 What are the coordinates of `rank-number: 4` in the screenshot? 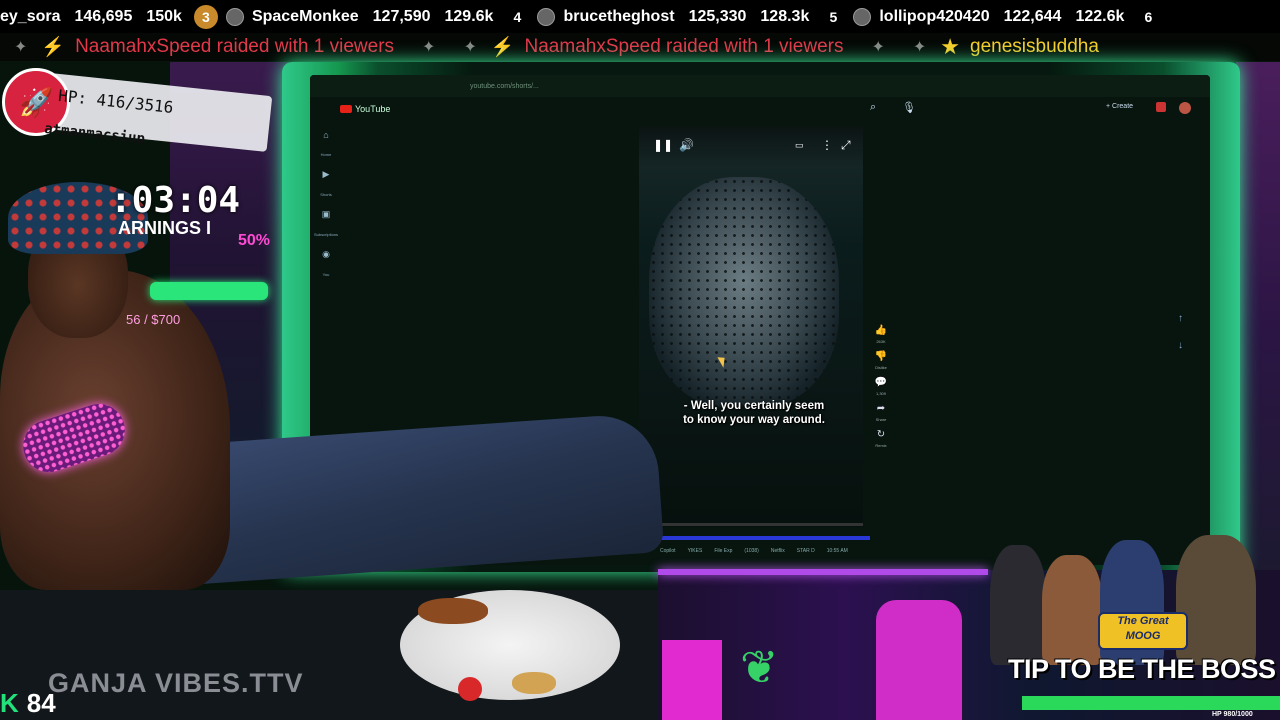 It's located at (517, 16).